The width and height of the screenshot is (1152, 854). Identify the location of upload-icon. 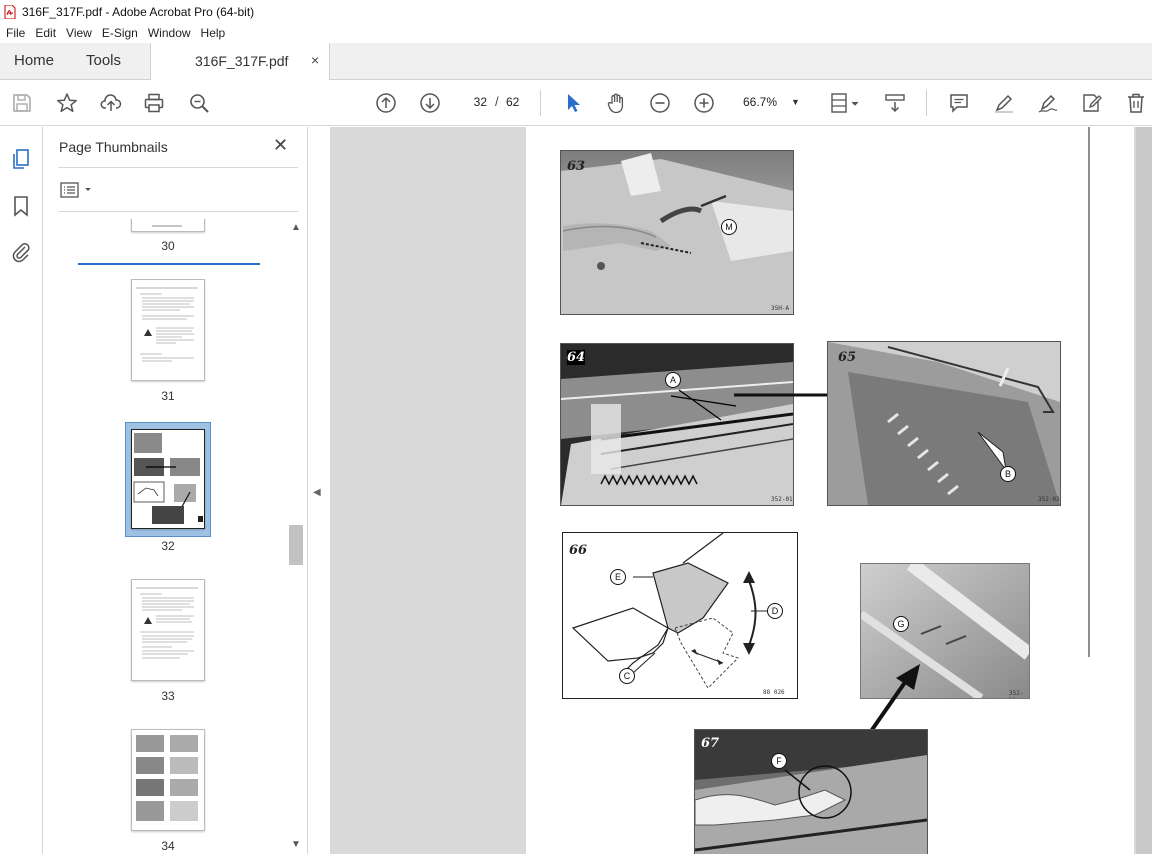
(111, 103).